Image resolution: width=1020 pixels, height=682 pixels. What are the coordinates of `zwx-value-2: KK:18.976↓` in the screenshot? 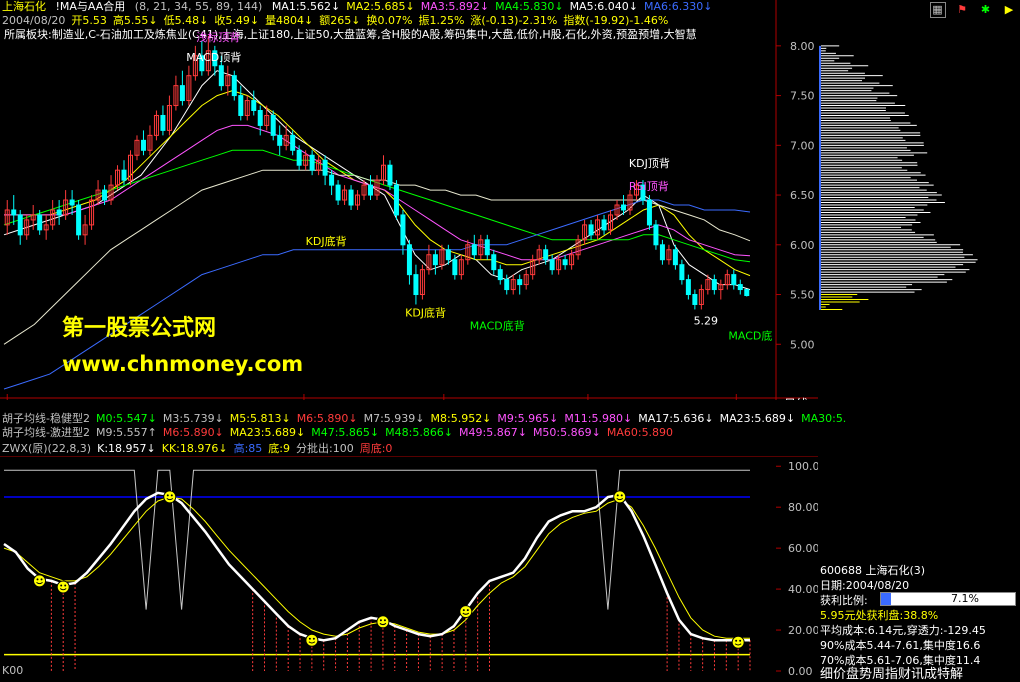 It's located at (194, 448).